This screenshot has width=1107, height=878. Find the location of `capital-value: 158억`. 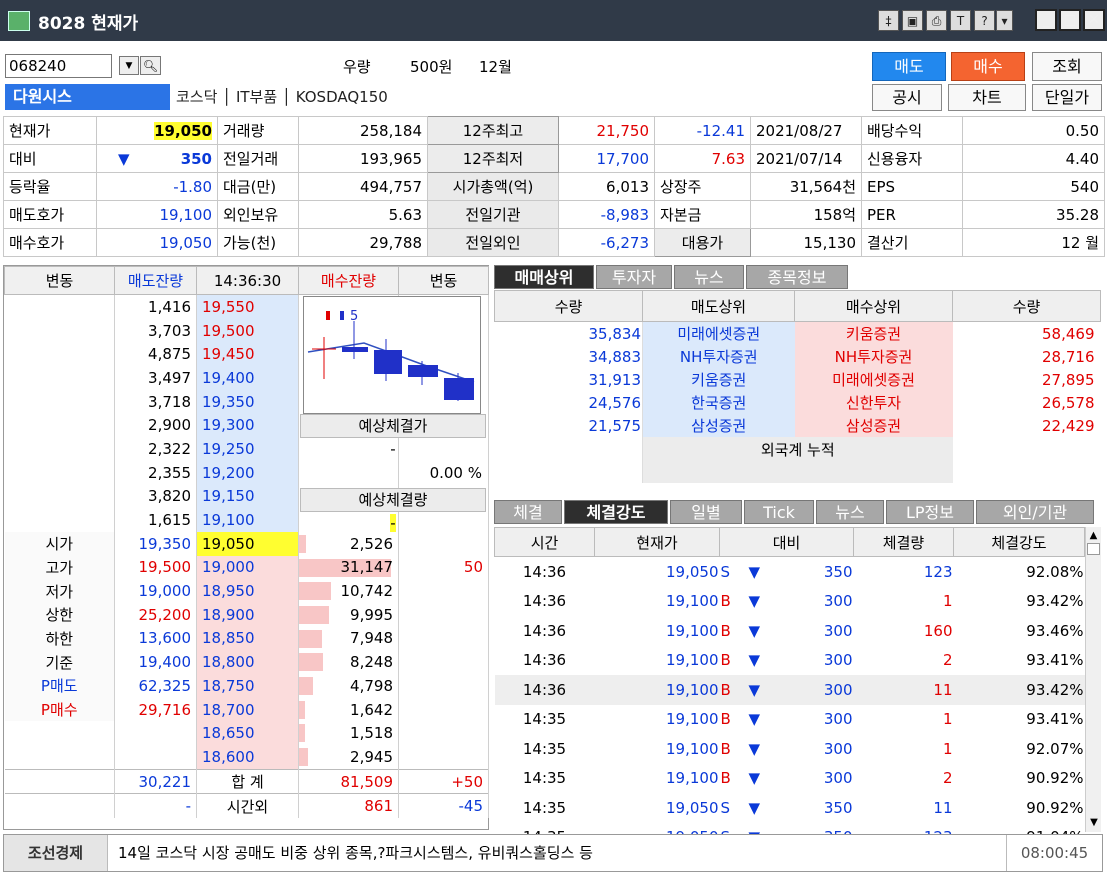

capital-value: 158억 is located at coordinates (806, 214).